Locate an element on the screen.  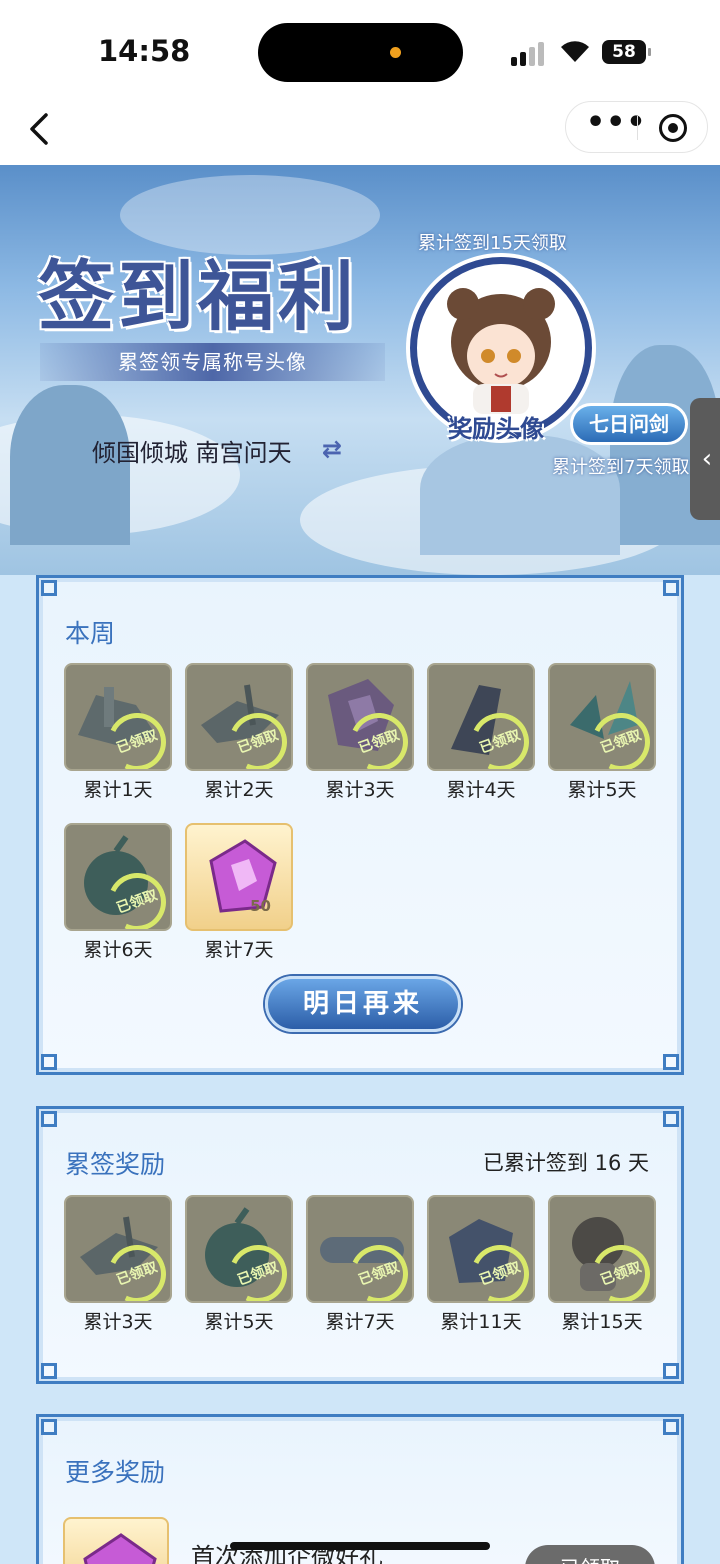
battery-level: 58 is located at coordinates (624, 52).